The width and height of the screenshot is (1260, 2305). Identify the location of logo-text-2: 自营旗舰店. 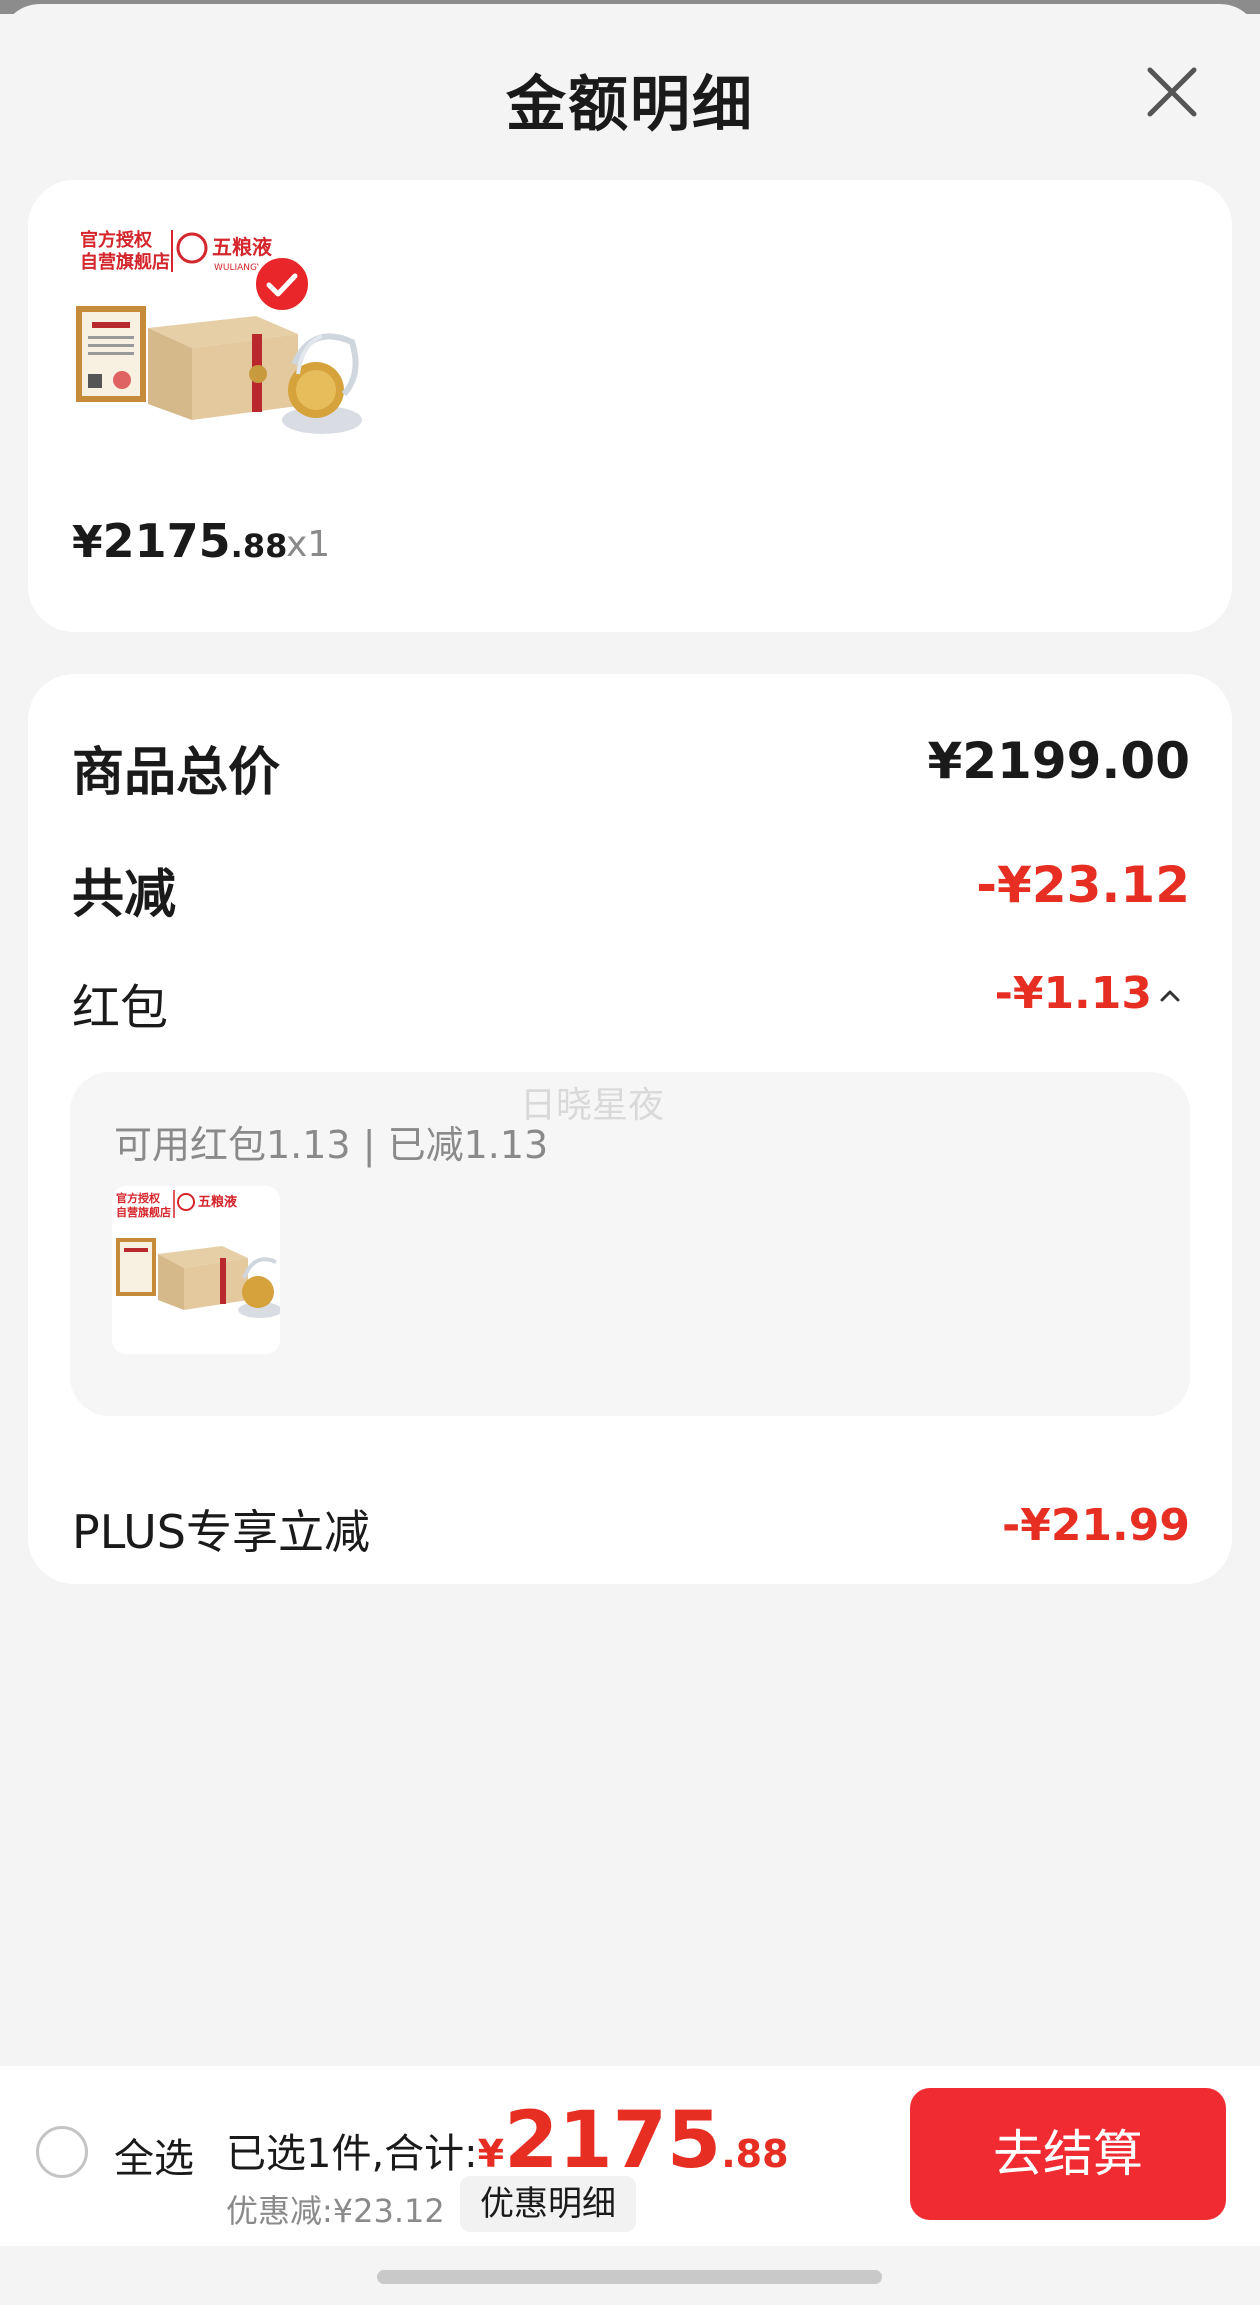
(125, 262).